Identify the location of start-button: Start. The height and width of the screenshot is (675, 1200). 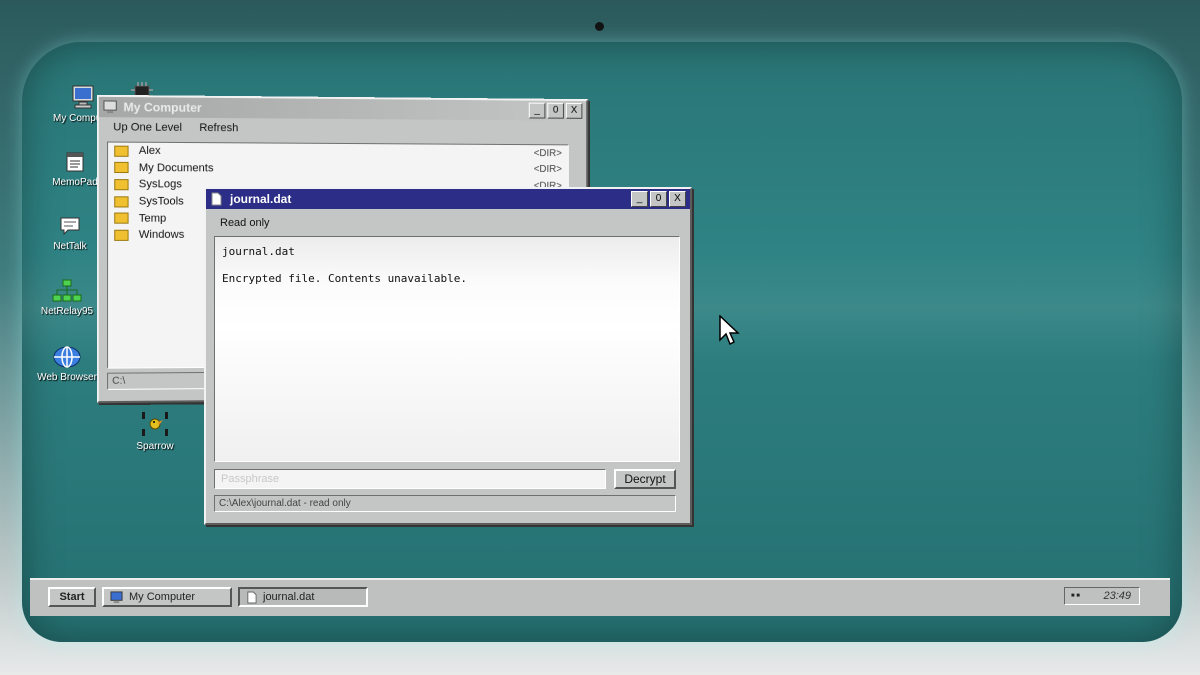
(72, 597).